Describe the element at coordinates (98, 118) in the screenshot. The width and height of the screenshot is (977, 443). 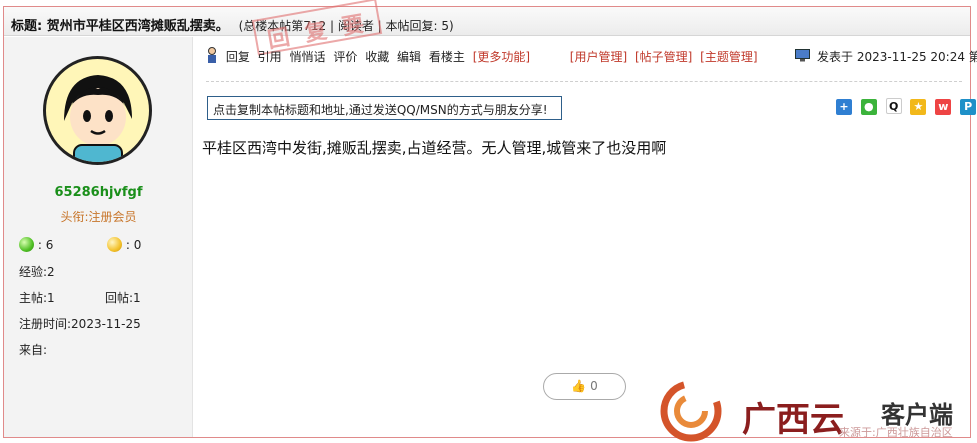
I see `avatar-boy-icon` at that location.